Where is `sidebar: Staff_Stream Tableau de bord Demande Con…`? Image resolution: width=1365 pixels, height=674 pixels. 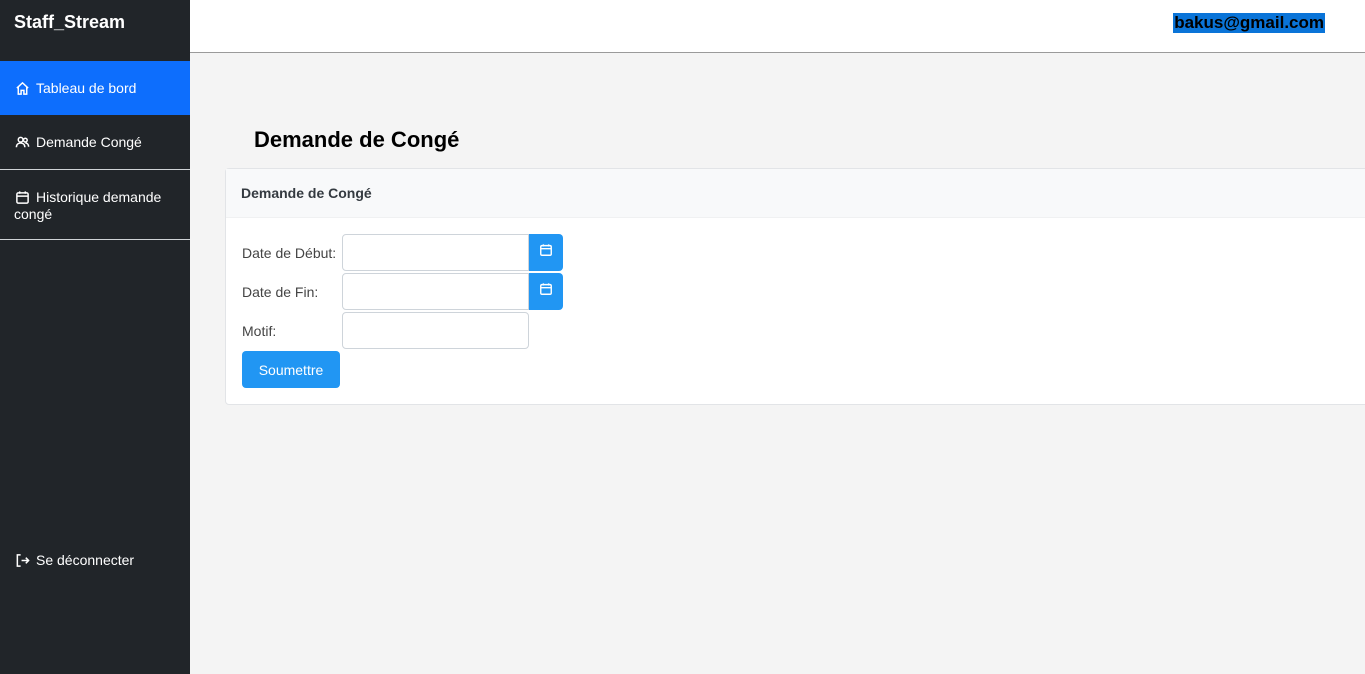
sidebar: Staff_Stream Tableau de bord Demande Con… is located at coordinates (95, 337).